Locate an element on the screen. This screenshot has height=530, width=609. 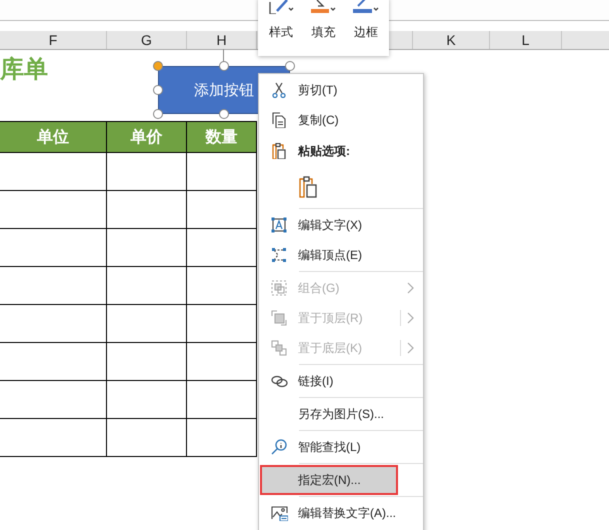
toolbar-button: 填充 is located at coordinates (323, 28).